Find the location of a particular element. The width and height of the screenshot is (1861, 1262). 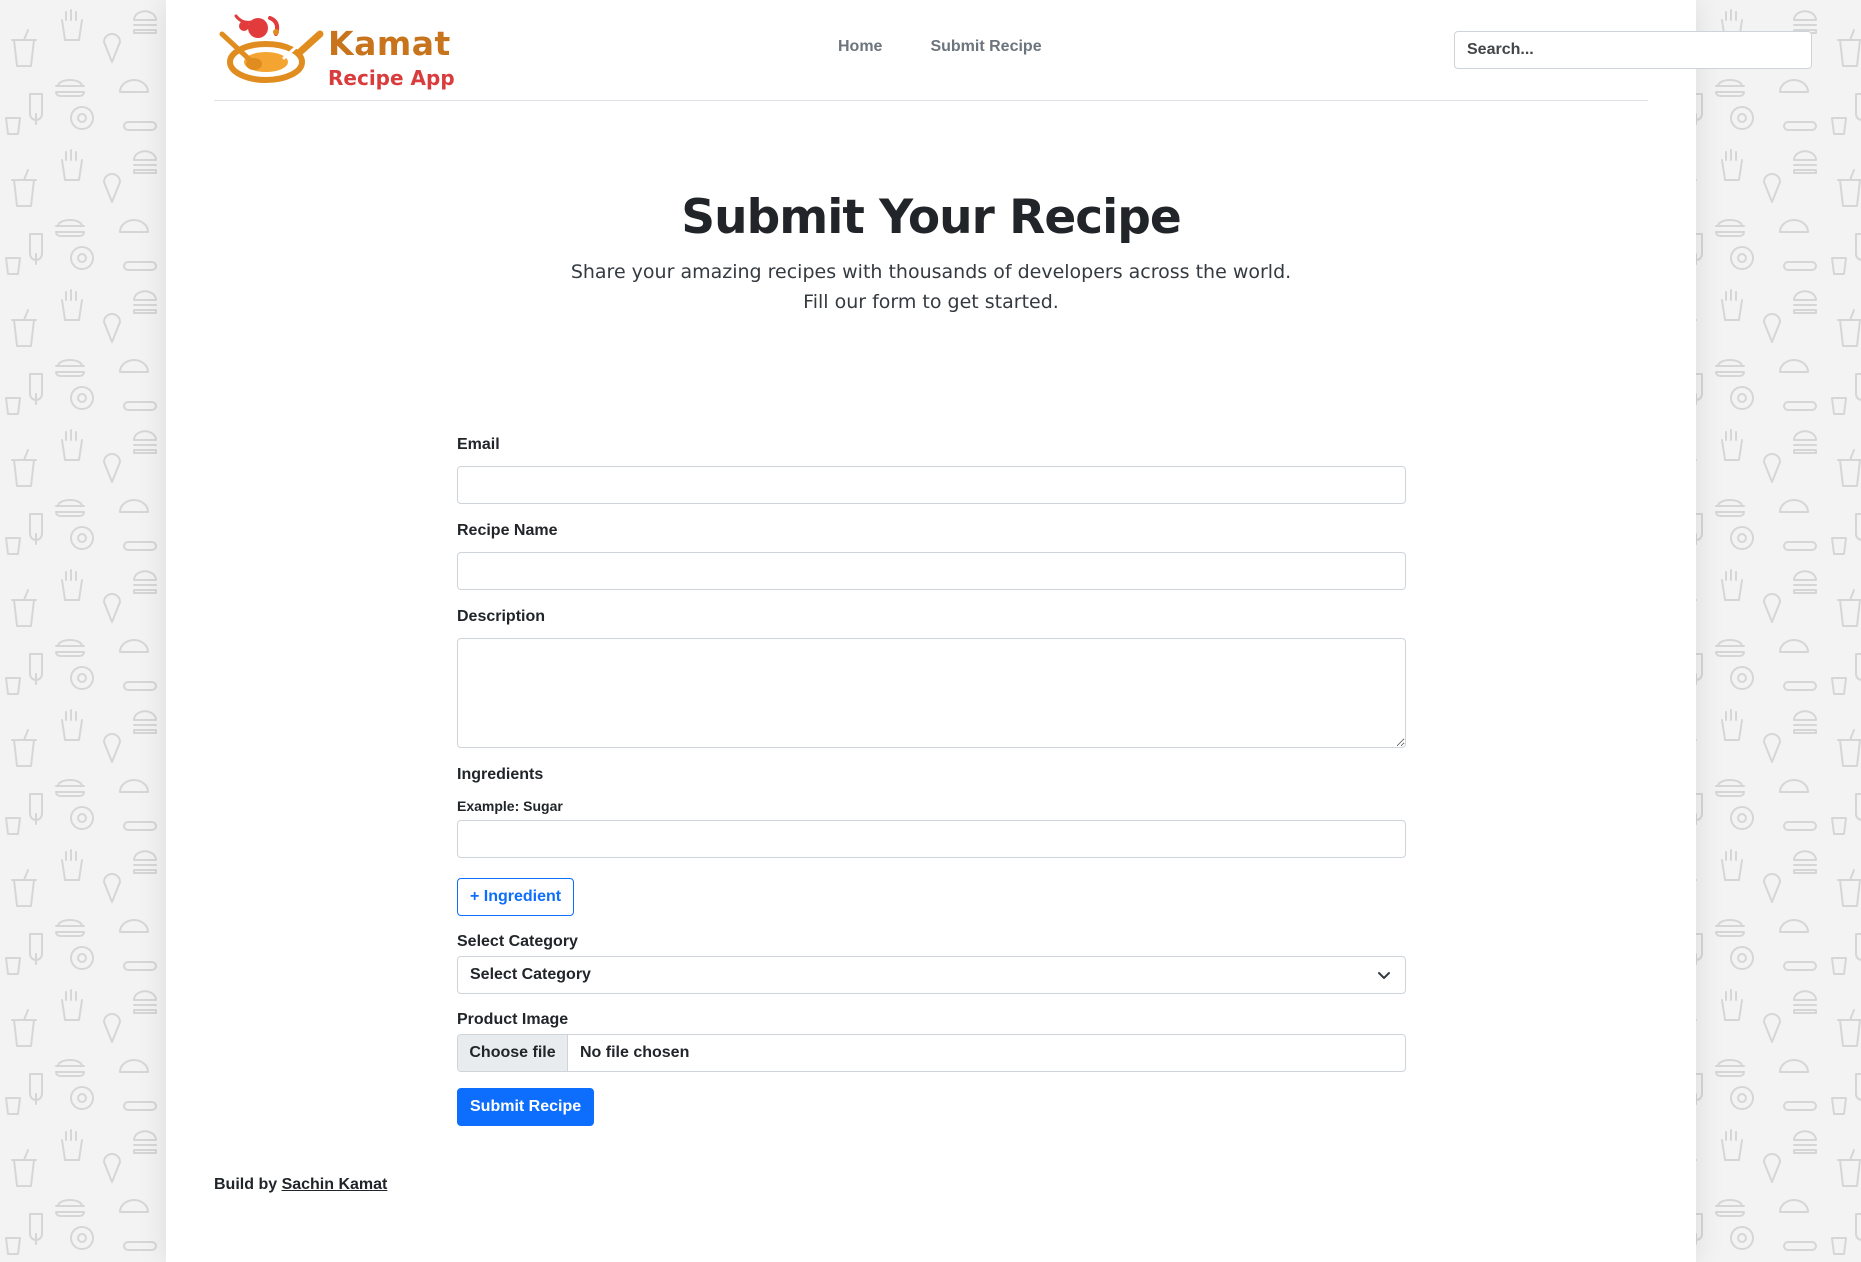

site-header: Kamat Recipe App Home Submit Recipe is located at coordinates (1013, 50).